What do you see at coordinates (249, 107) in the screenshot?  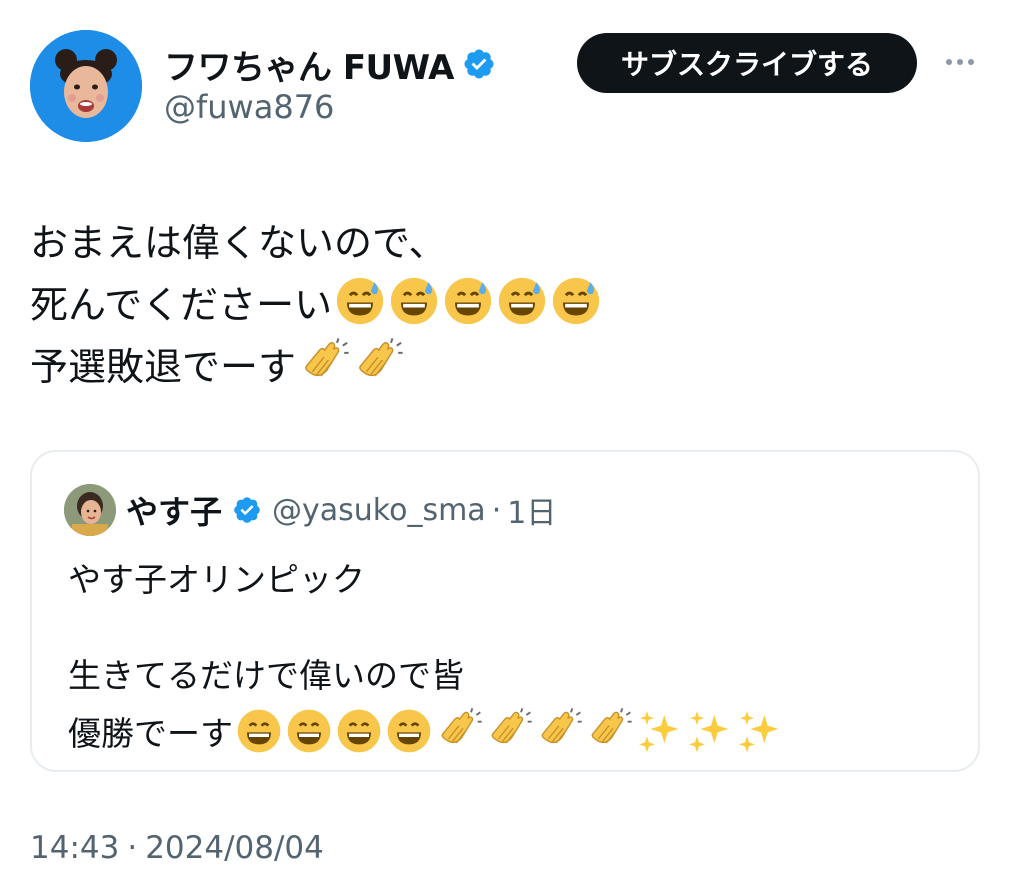 I see `author-handle: @fuwa876` at bounding box center [249, 107].